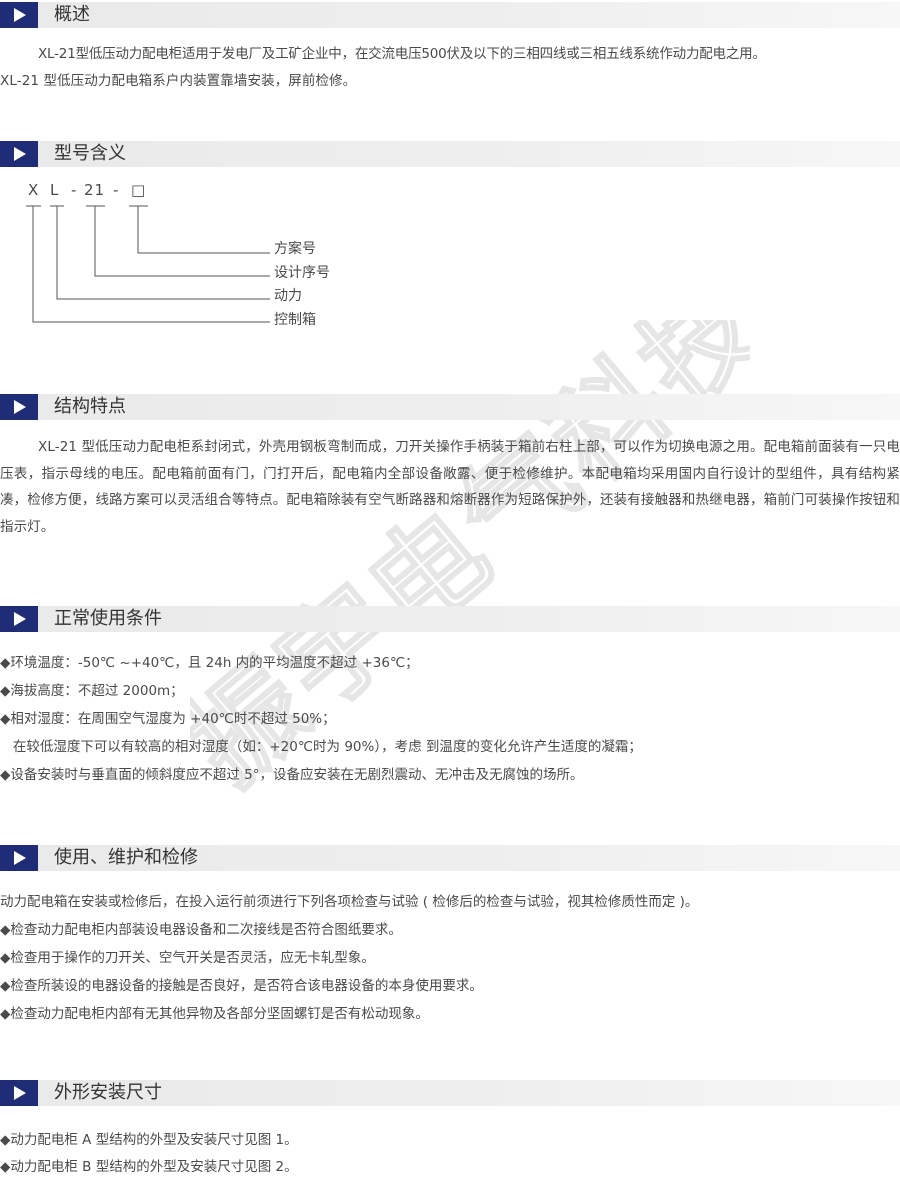 The width and height of the screenshot is (900, 1181). I want to click on model-label-power: 动力, so click(288, 296).